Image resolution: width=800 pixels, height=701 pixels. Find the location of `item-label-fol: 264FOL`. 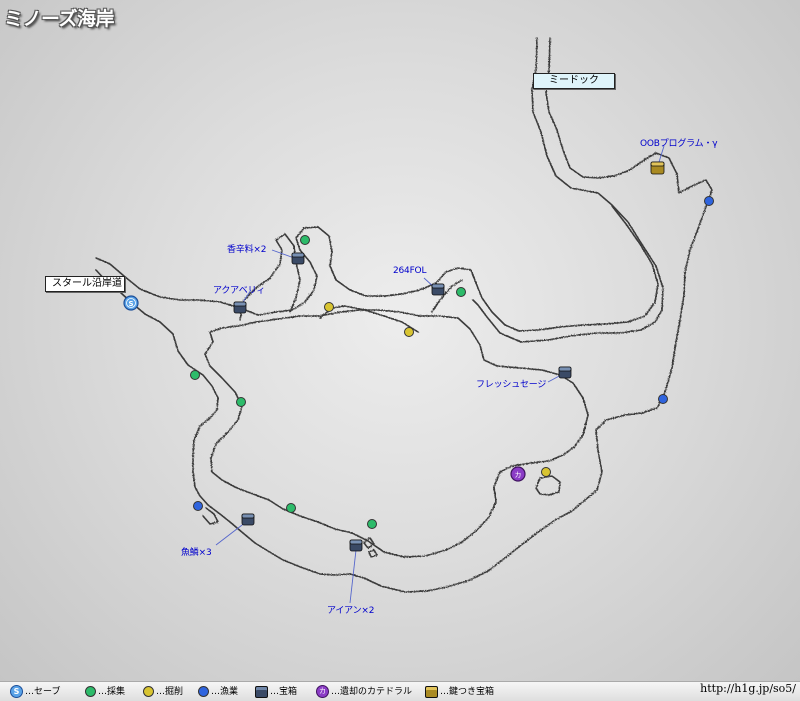

item-label-fol: 264FOL is located at coordinates (410, 271).